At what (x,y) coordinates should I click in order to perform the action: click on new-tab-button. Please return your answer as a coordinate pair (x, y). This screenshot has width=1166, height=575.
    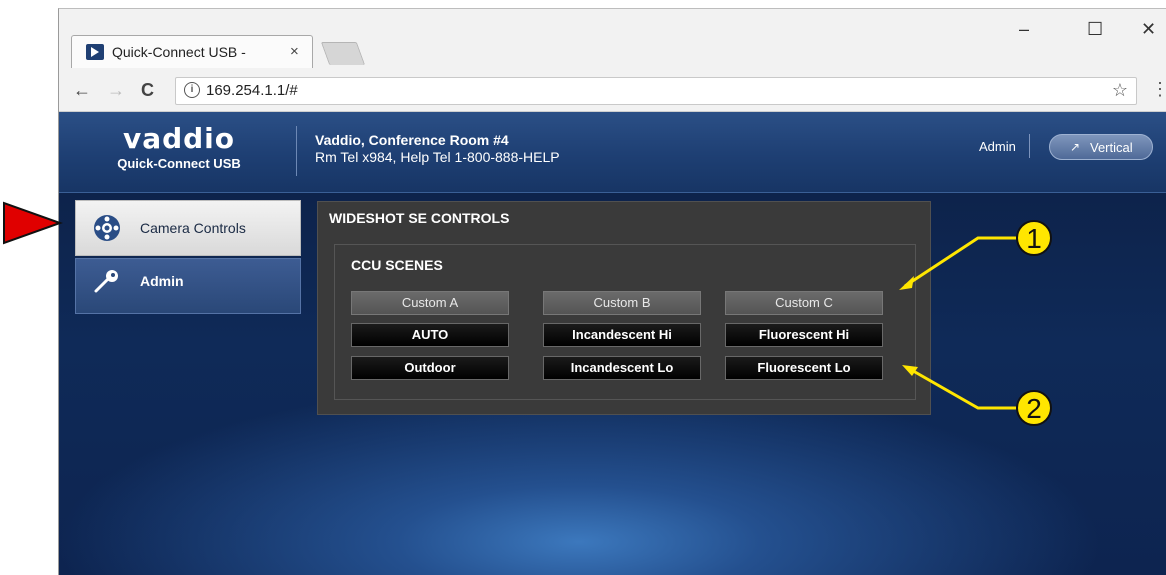
    Looking at the image, I should click on (343, 53).